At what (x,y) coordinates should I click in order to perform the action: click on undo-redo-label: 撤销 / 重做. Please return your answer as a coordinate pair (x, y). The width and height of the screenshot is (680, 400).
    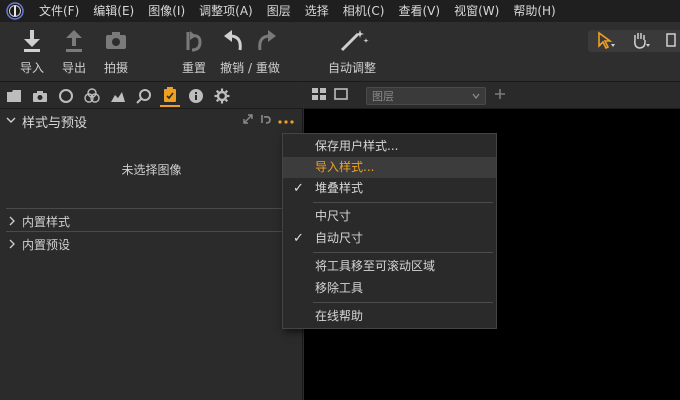
    Looking at the image, I should click on (250, 68).